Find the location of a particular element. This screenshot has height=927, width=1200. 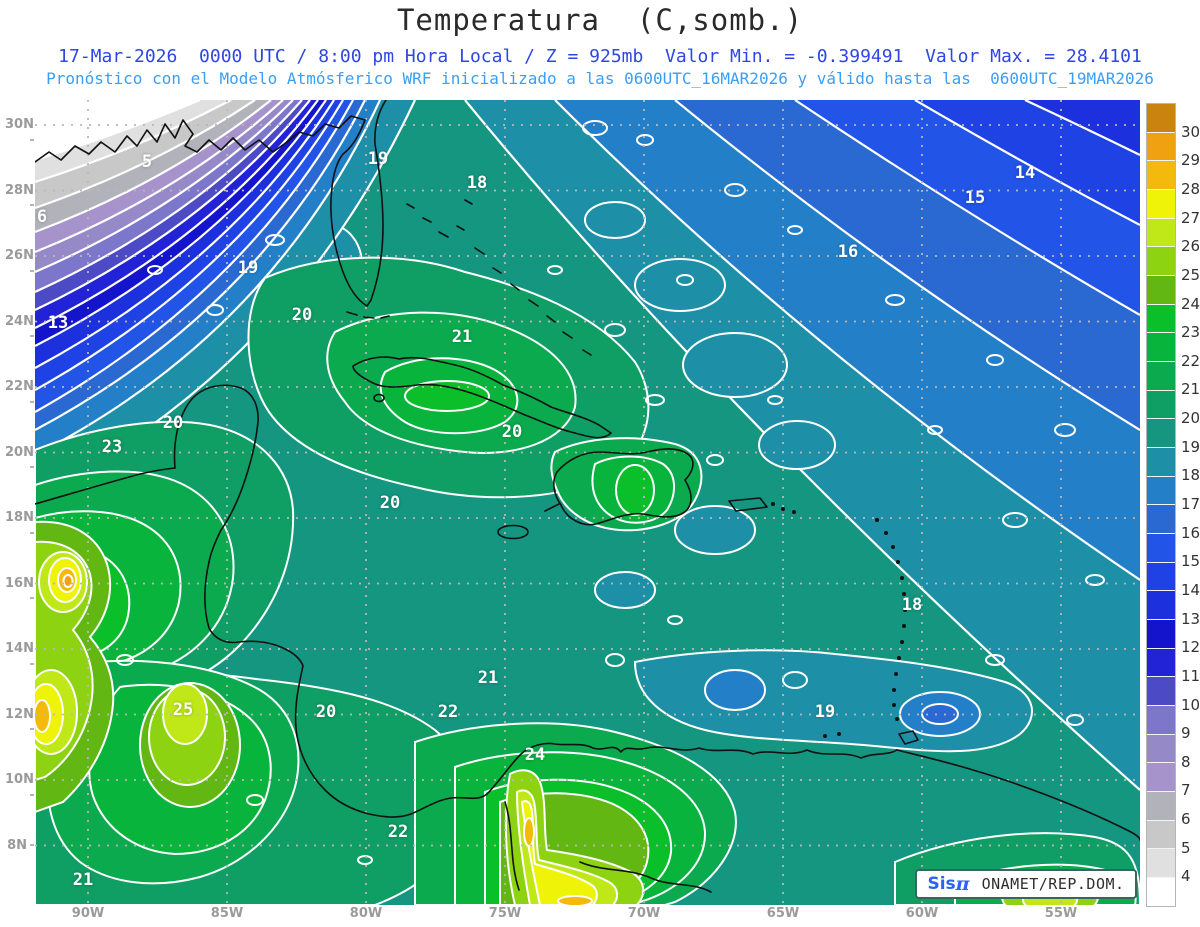

colorbar-level-label: 29 is located at coordinates (1190, 160).